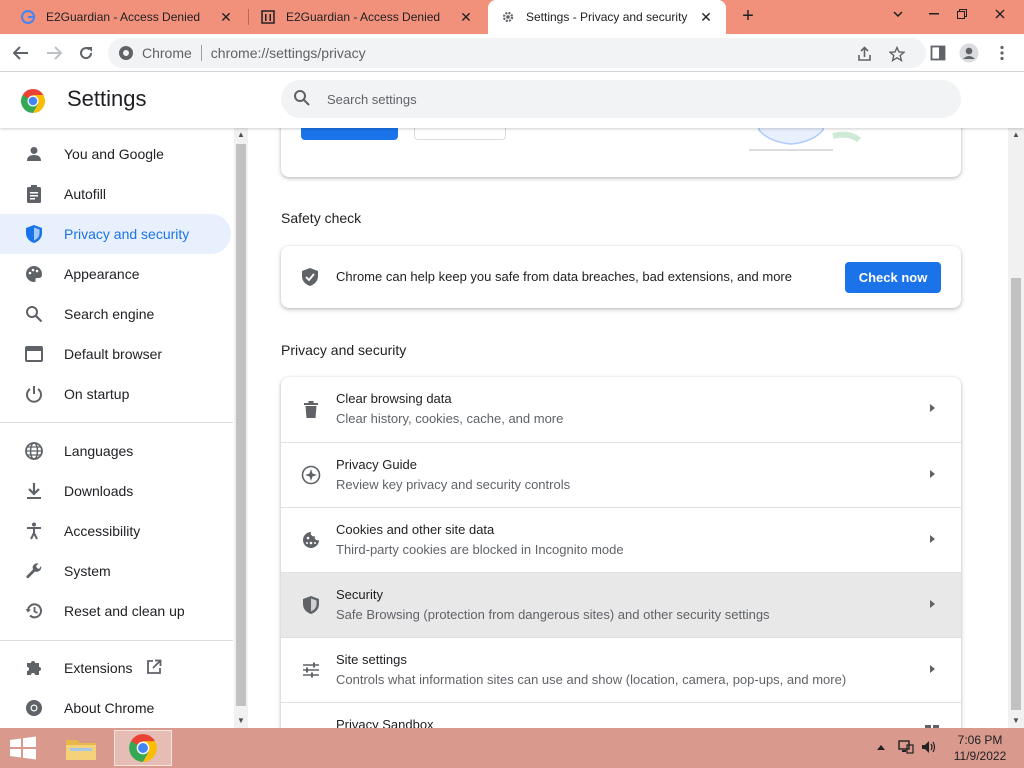 This screenshot has width=1024, height=768. Describe the element at coordinates (311, 670) in the screenshot. I see `sliders-icon` at that location.